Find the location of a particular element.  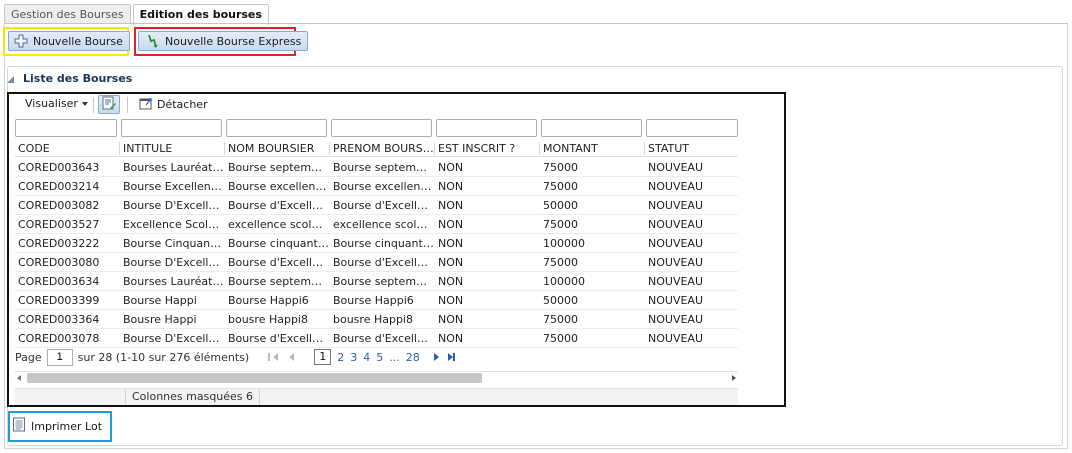

tab-gestion-des-bourses: Gestion des Bourses is located at coordinates (67, 14).